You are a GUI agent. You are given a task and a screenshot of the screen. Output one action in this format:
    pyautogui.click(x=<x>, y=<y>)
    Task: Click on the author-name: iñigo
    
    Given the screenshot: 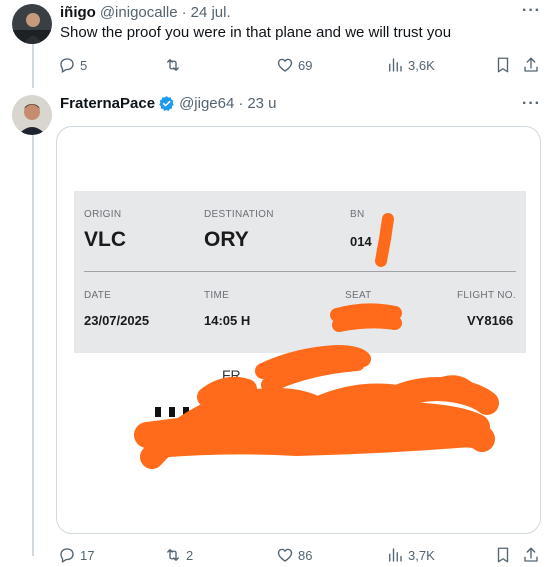 What is the action you would take?
    pyautogui.click(x=78, y=12)
    